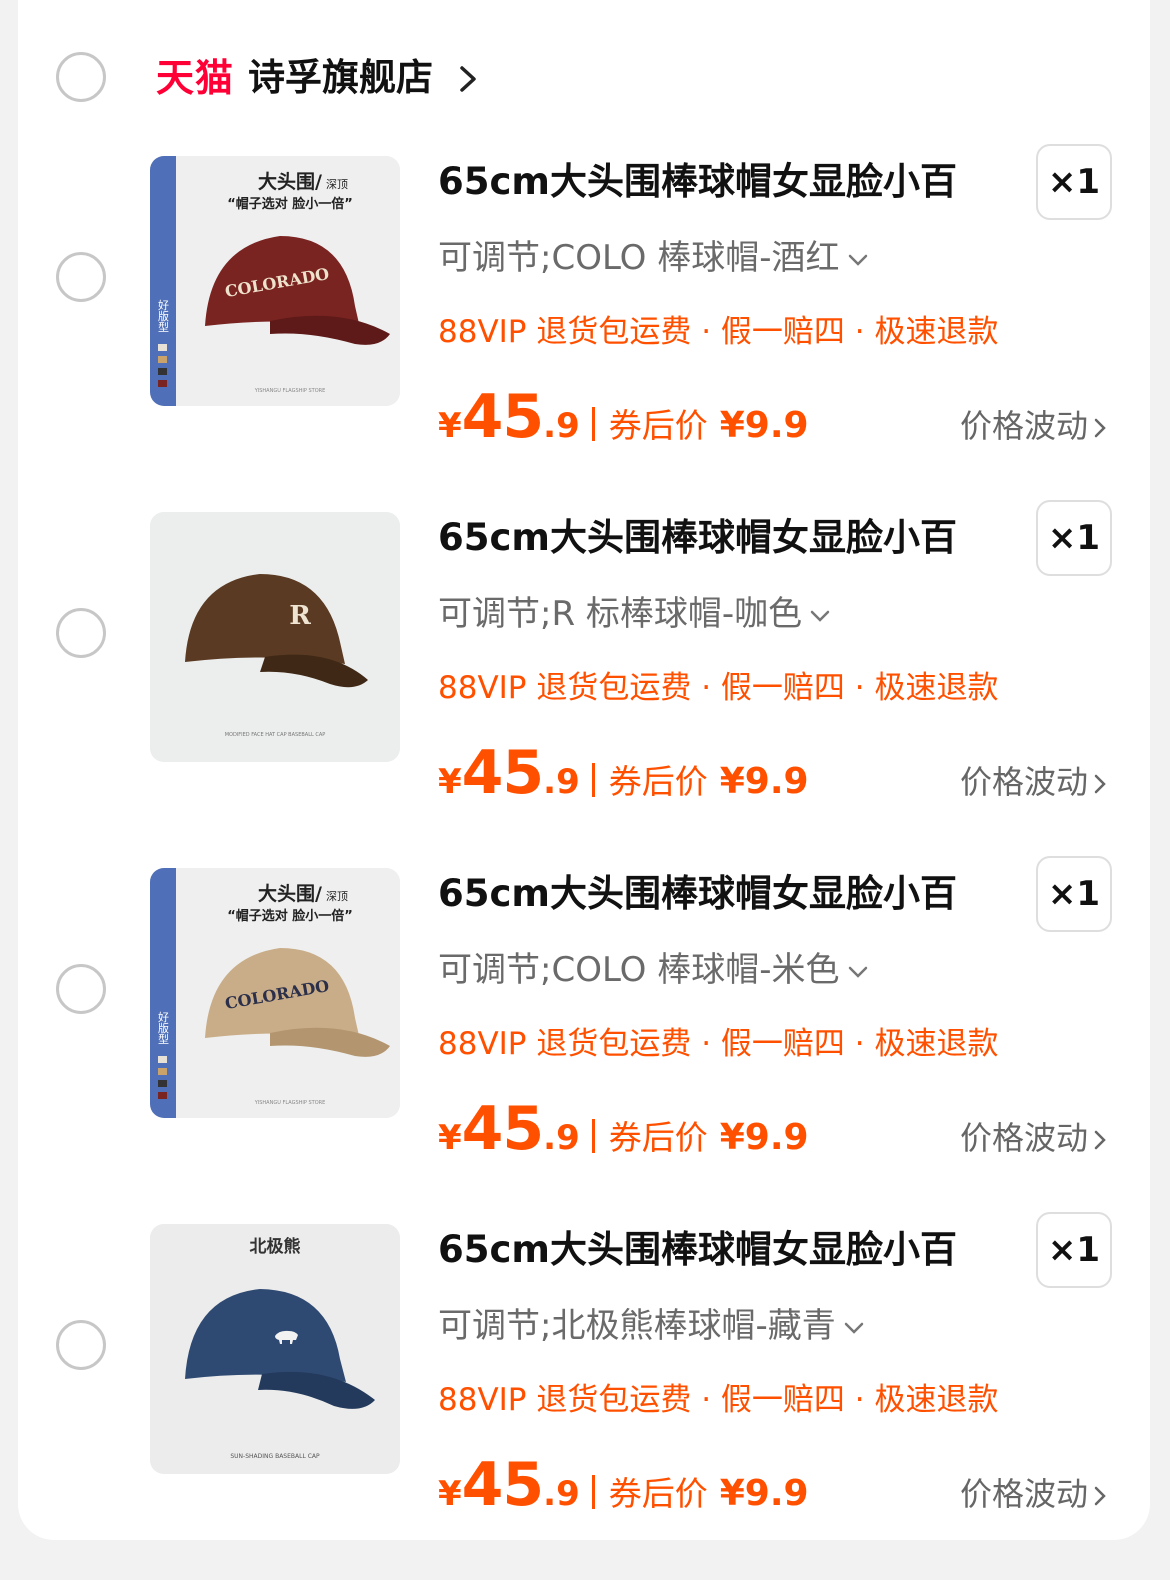 The height and width of the screenshot is (1580, 1170). What do you see at coordinates (195, 78) in the screenshot?
I see `tmall-logo: 天猫` at bounding box center [195, 78].